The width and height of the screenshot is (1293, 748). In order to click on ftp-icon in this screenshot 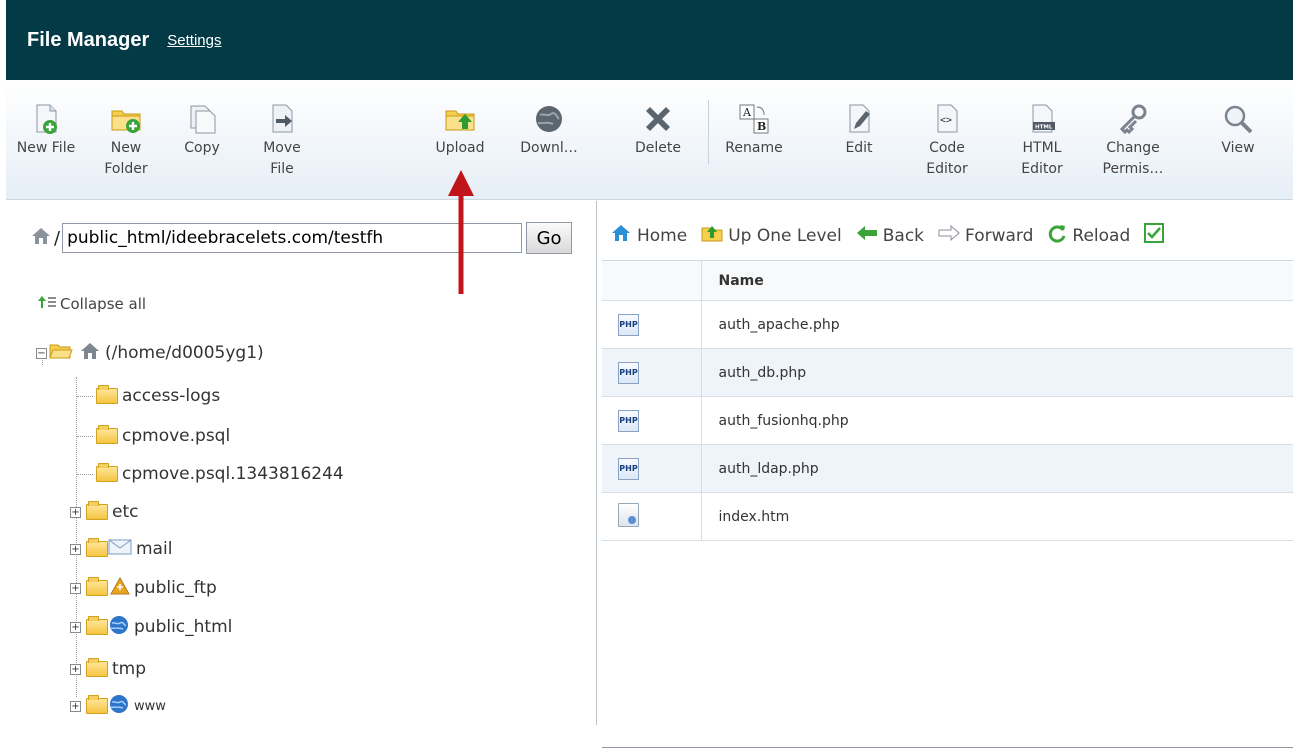, I will do `click(120, 588)`.